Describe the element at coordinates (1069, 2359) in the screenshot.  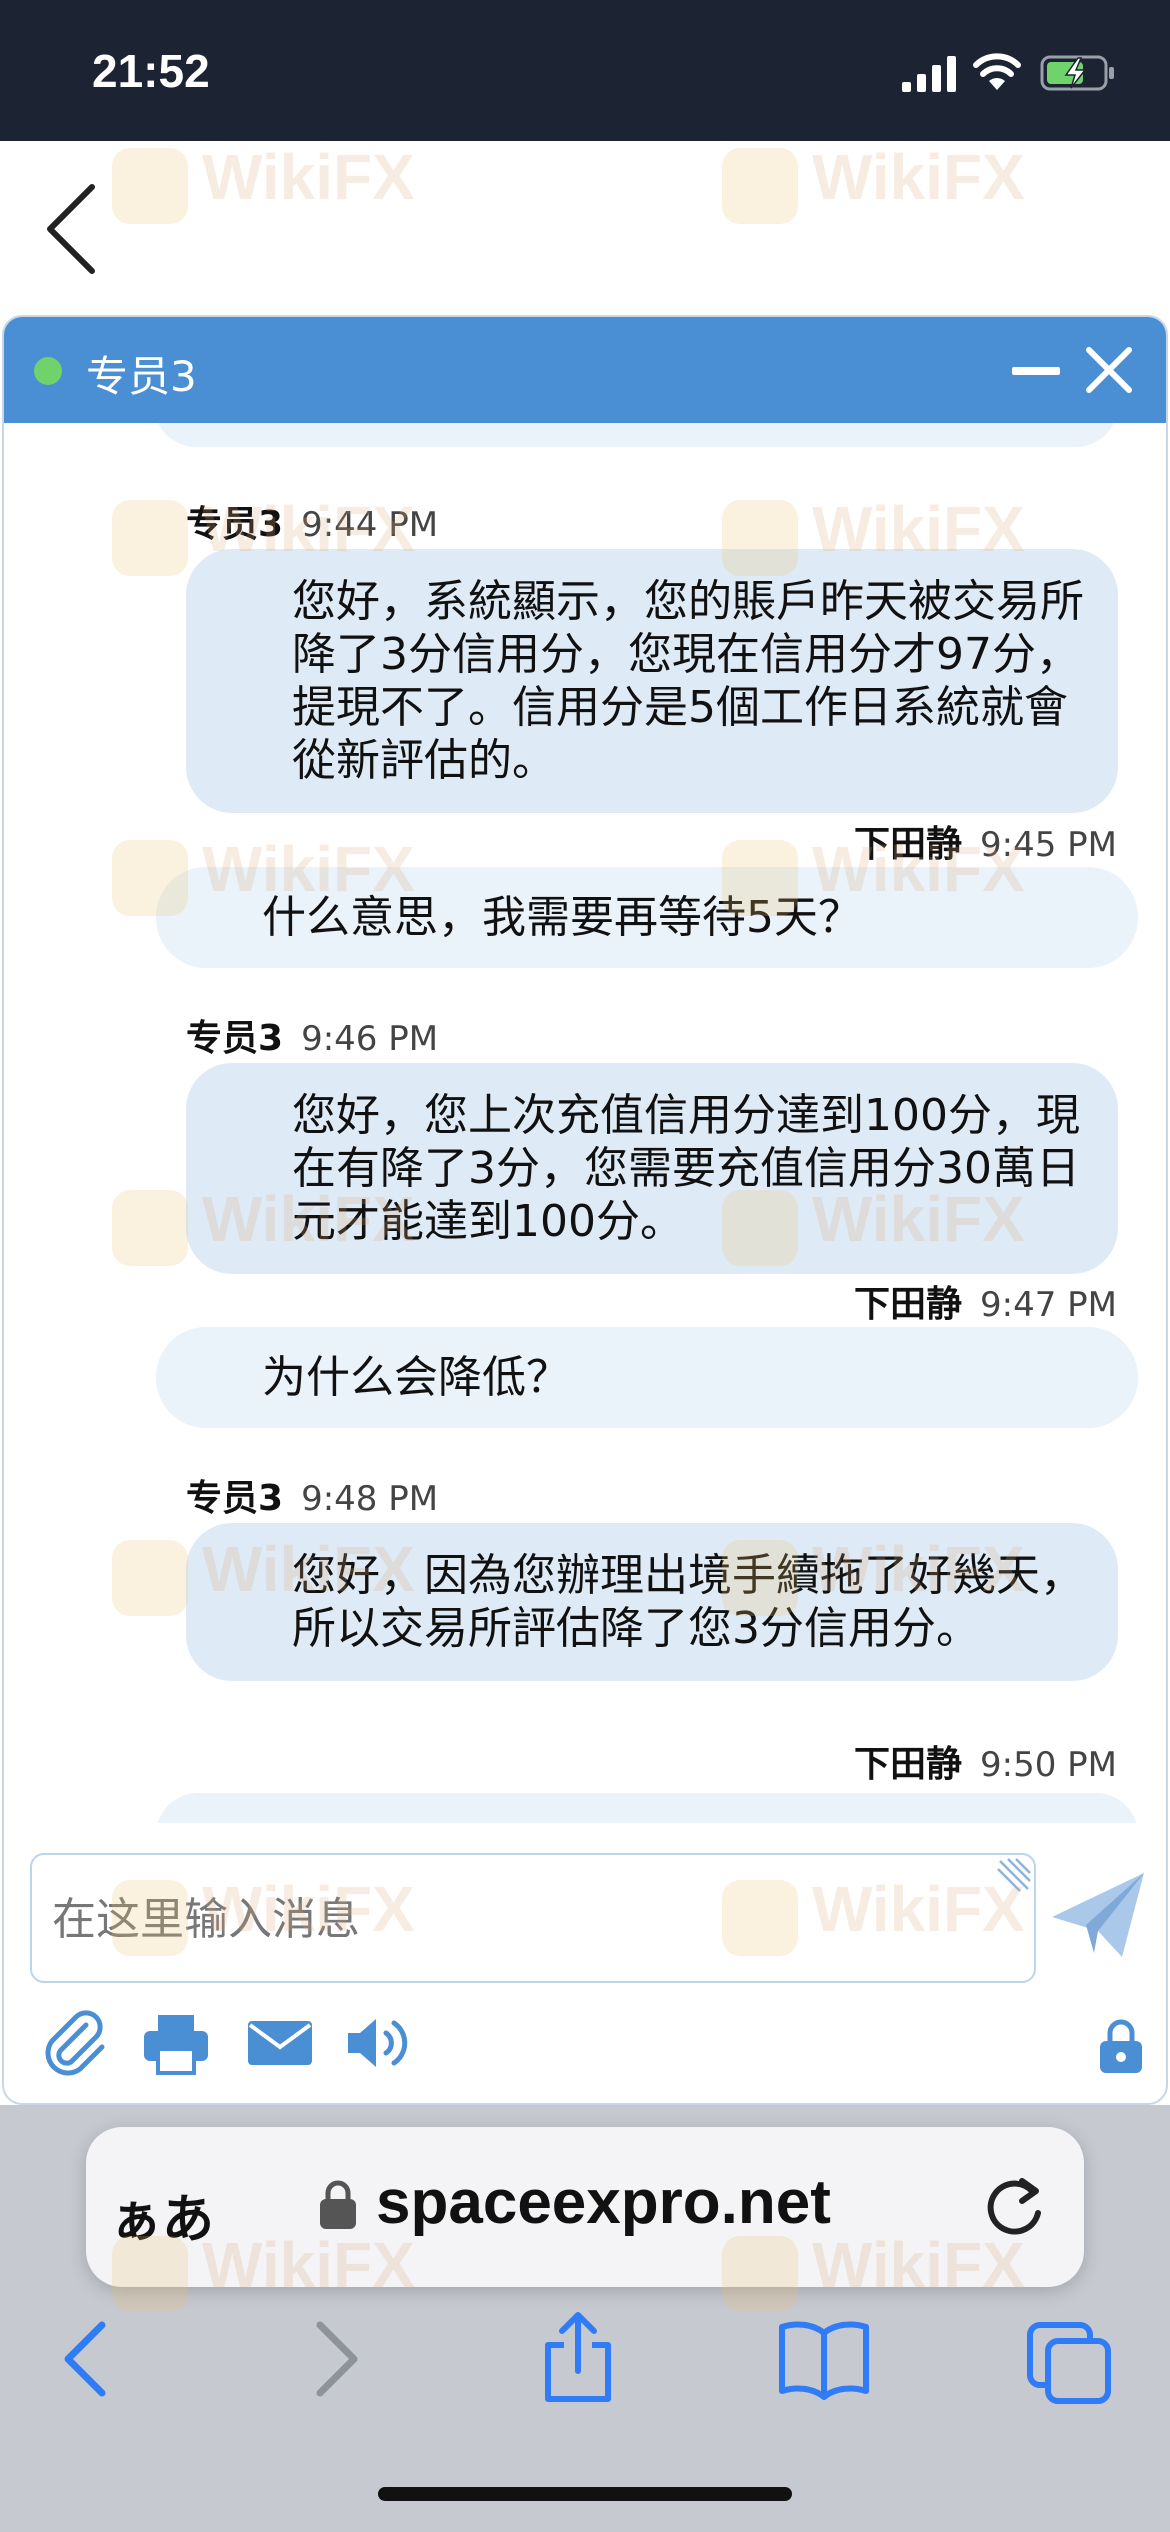
I see `tabs-icon` at that location.